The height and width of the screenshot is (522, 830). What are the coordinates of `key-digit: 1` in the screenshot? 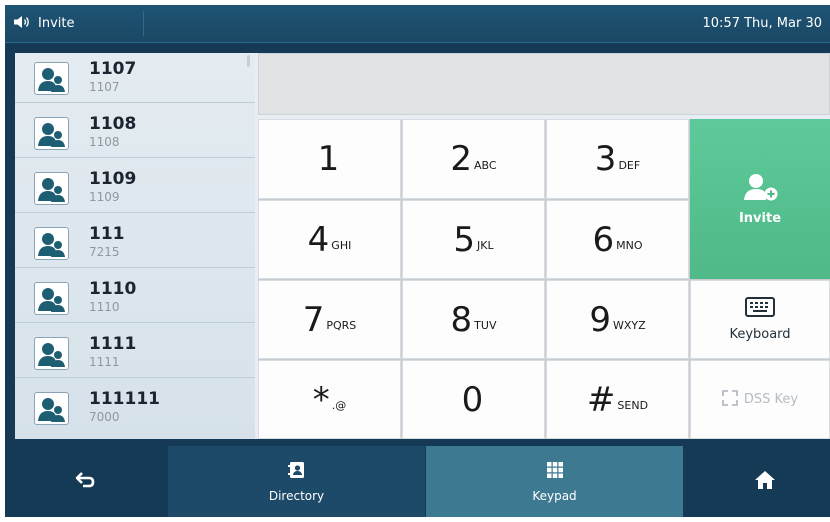 It's located at (328, 159).